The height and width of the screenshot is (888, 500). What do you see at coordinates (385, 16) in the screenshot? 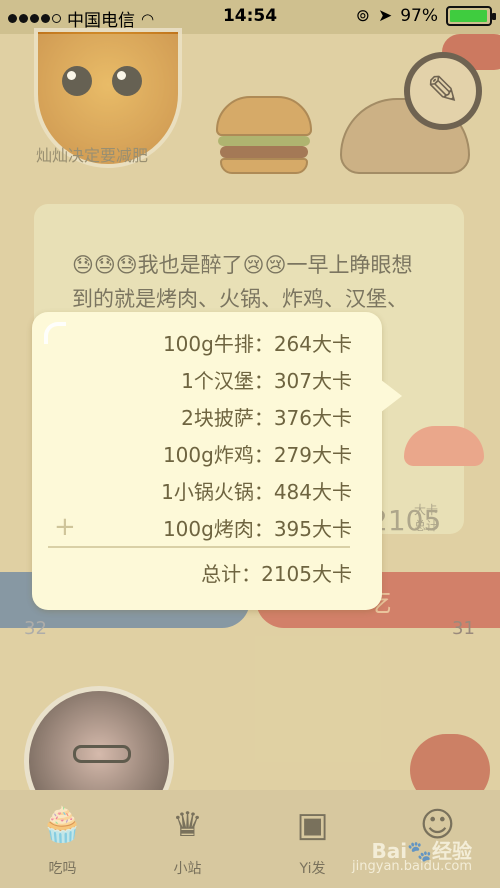
I see `location-icon: ➤` at bounding box center [385, 16].